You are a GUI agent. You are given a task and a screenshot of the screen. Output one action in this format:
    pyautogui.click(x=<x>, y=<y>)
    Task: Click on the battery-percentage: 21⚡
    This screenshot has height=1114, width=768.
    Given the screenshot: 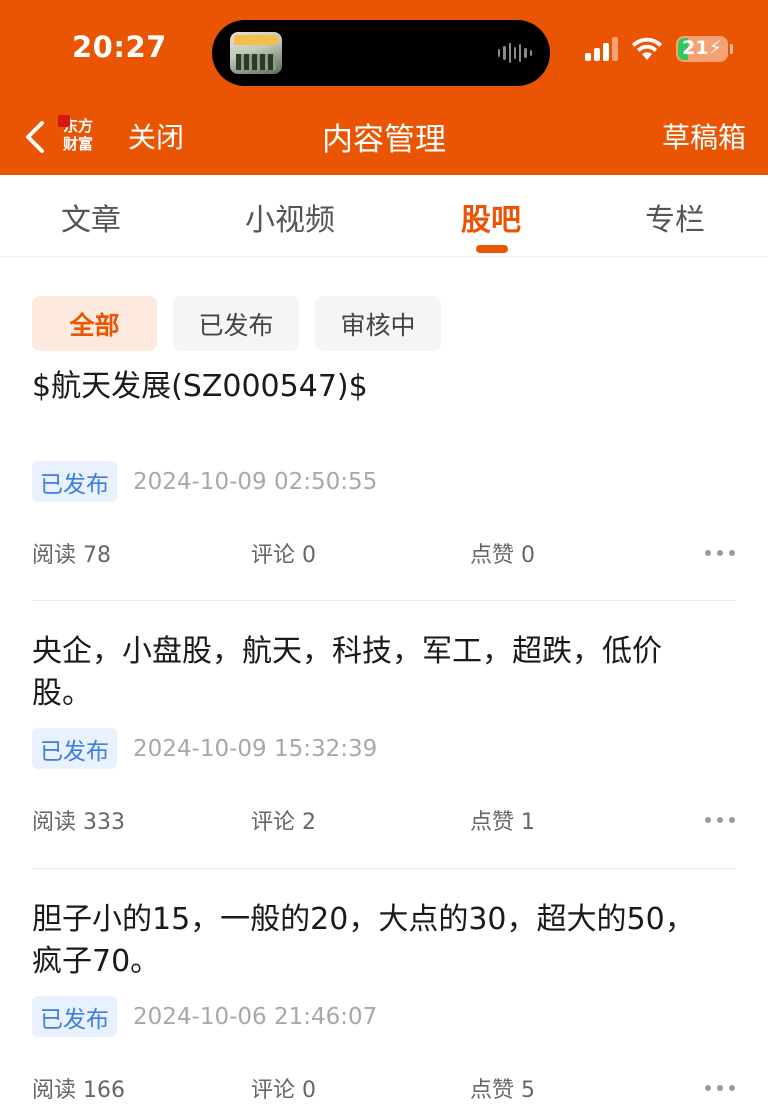 What is the action you would take?
    pyautogui.click(x=702, y=48)
    